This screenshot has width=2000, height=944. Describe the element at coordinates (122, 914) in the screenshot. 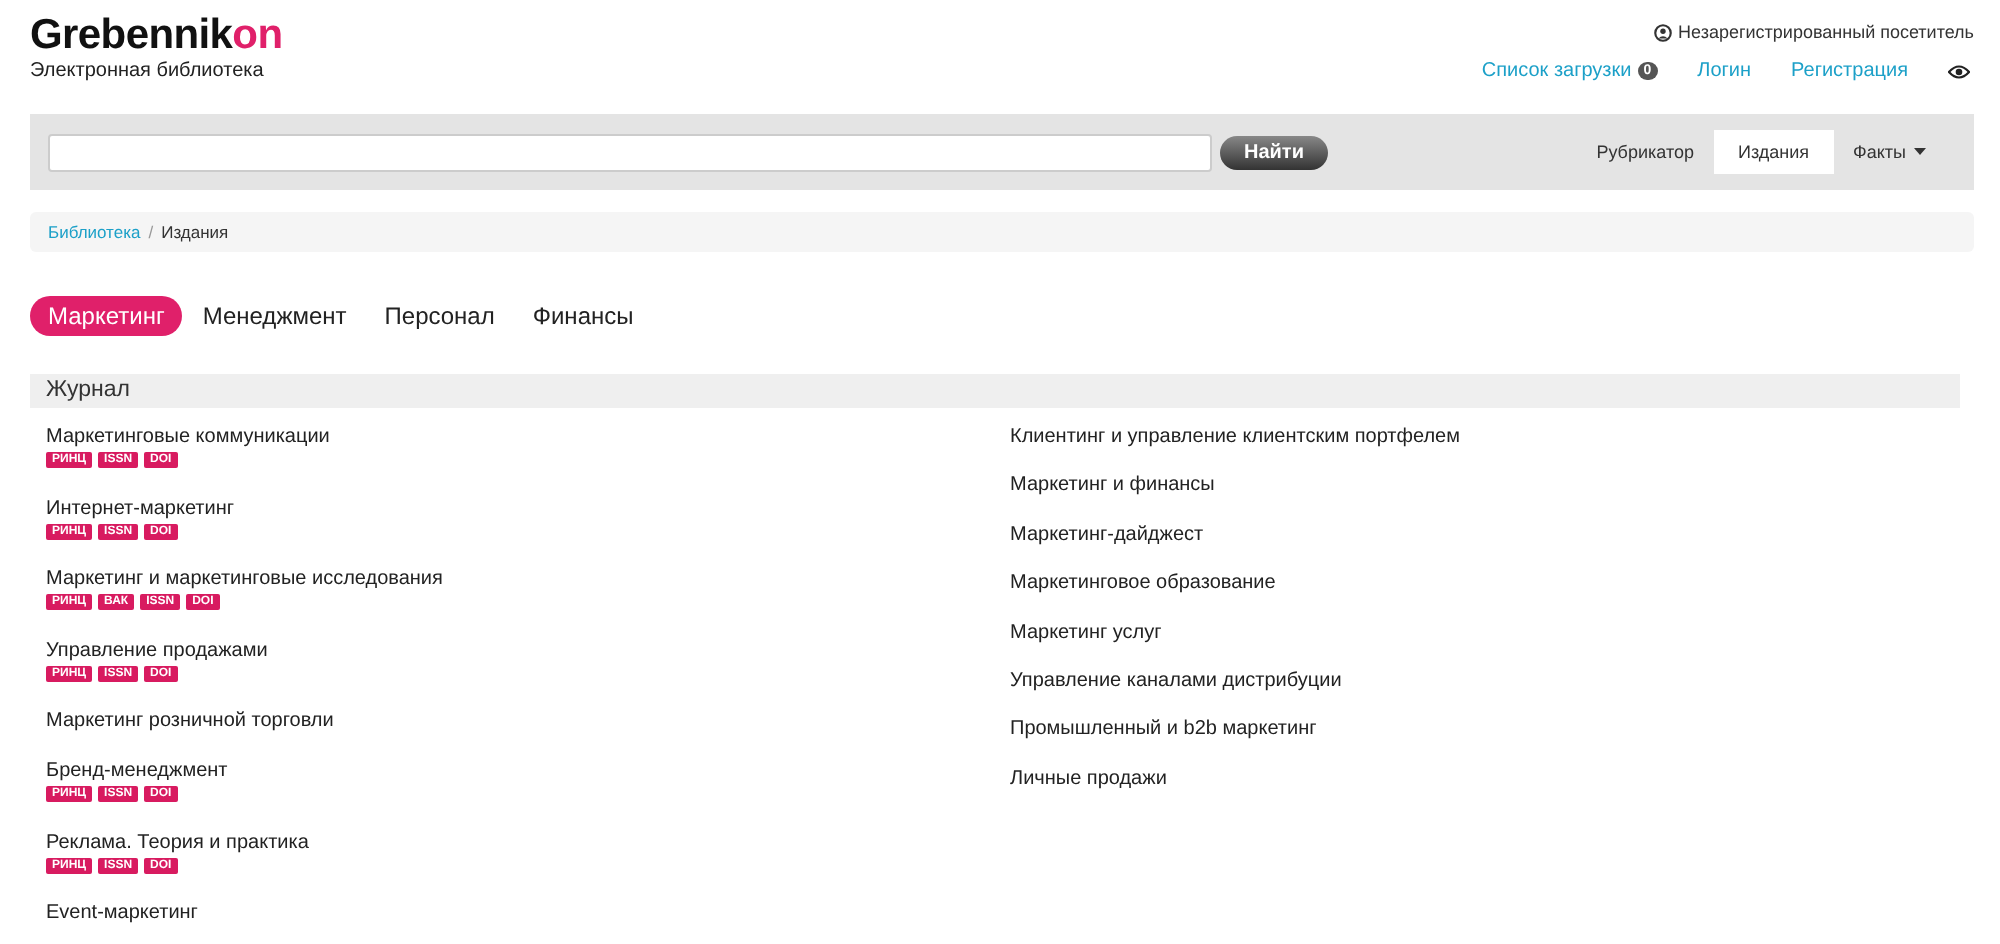

I see `journal-link: Event-маркетинг` at that location.